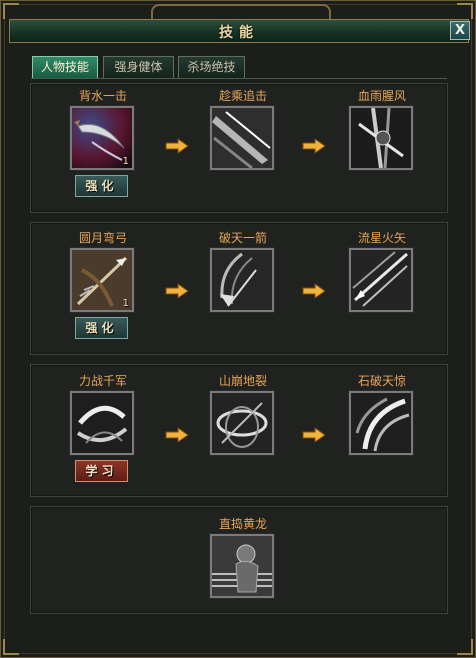 The image size is (476, 658). Describe the element at coordinates (242, 381) in the screenshot. I see `skill-name: 山崩地裂` at that location.